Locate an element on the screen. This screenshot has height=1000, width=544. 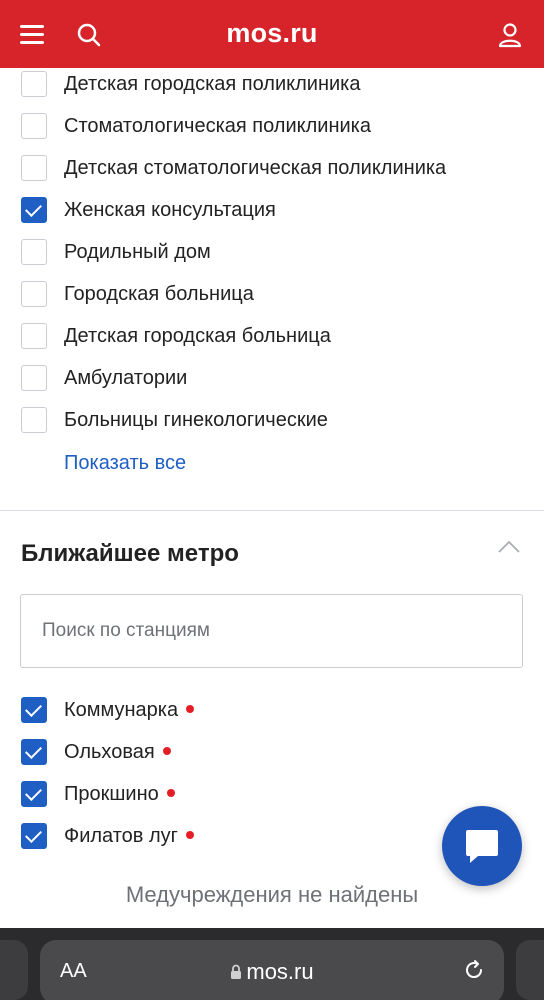
show-all-link: Показать все is located at coordinates (125, 463).